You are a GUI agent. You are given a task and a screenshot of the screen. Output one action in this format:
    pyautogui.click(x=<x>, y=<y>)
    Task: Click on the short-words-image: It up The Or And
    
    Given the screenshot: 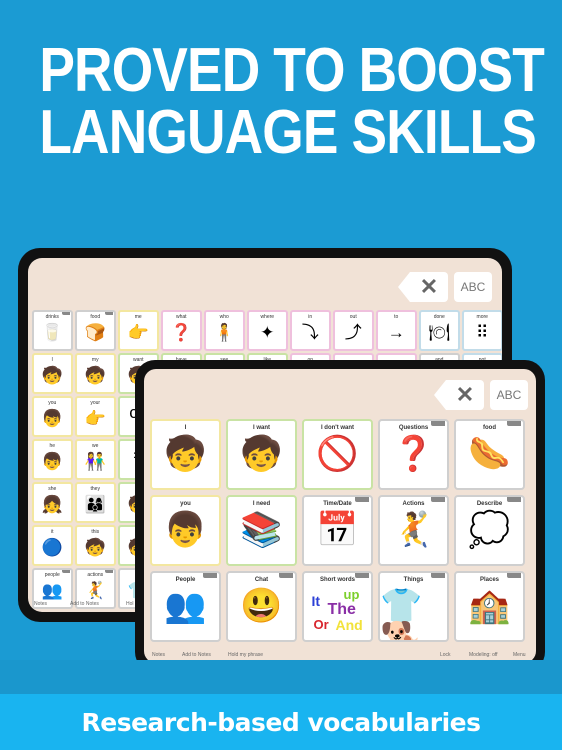 What is the action you would take?
    pyautogui.click(x=338, y=611)
    